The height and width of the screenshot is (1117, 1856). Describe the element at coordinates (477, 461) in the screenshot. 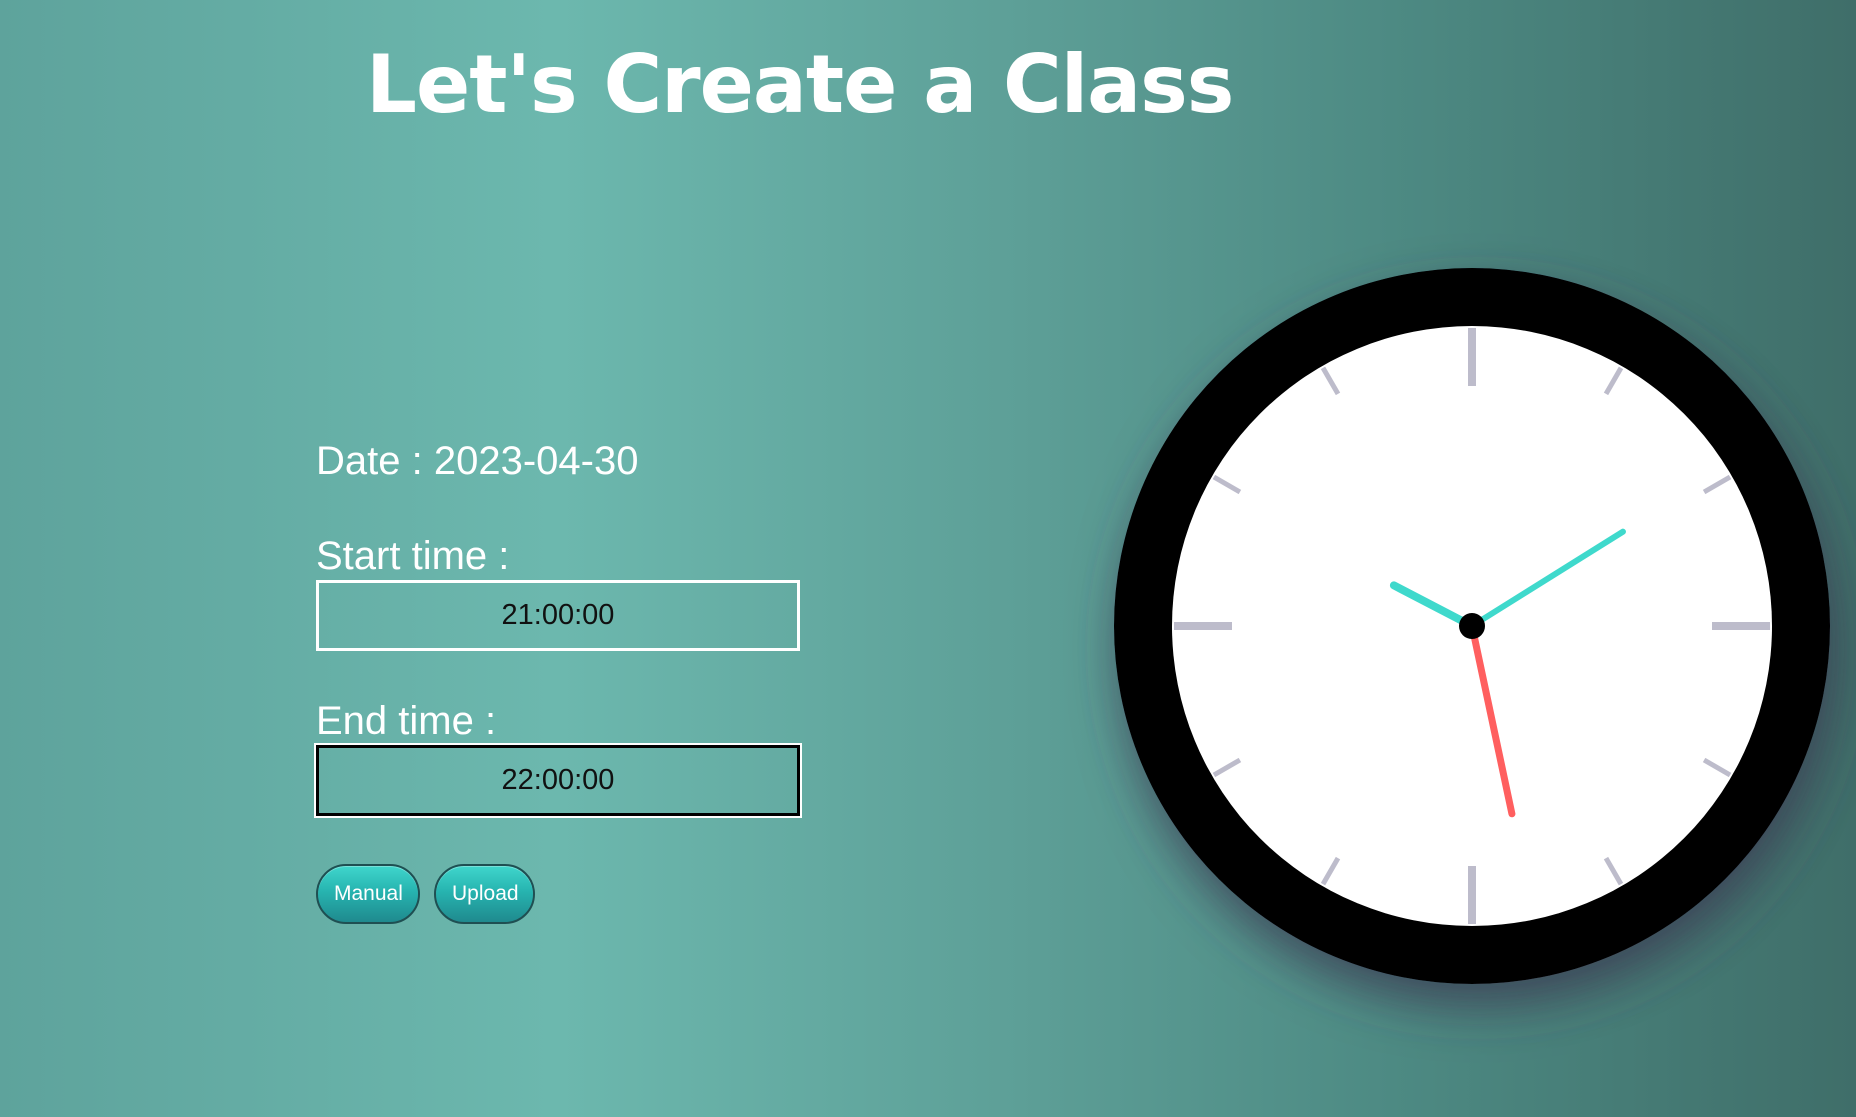

I see `date-label: Date : 2023-04-30` at that location.